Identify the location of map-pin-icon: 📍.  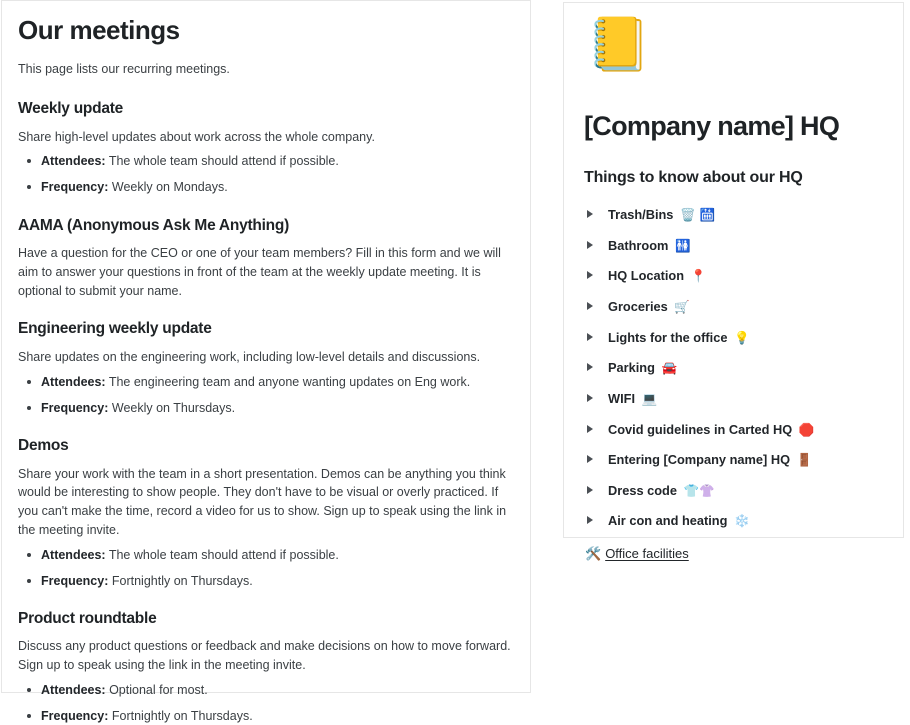
(698, 276).